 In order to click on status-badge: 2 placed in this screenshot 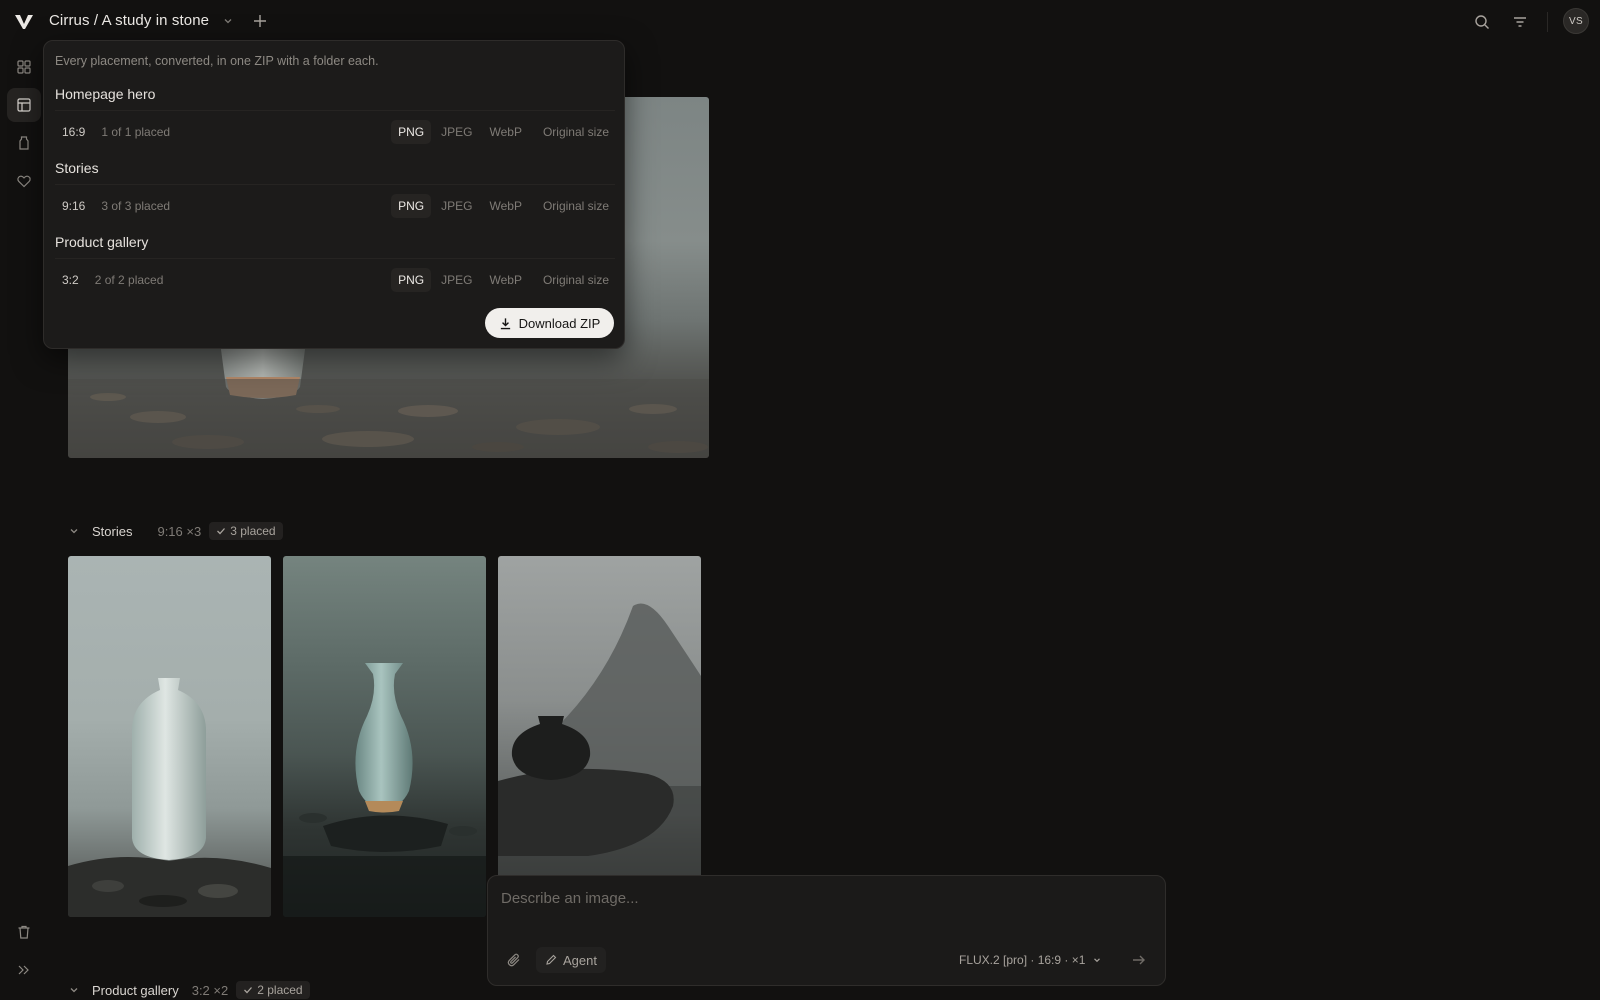, I will do `click(273, 990)`.